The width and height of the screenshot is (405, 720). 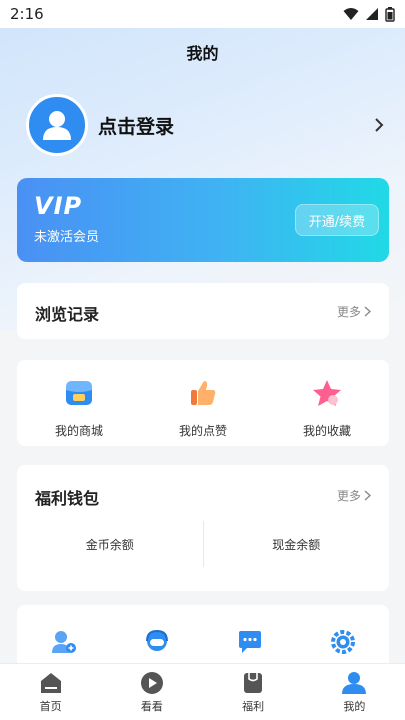 I want to click on coin-balance-label: 金币余额, so click(x=109, y=544).